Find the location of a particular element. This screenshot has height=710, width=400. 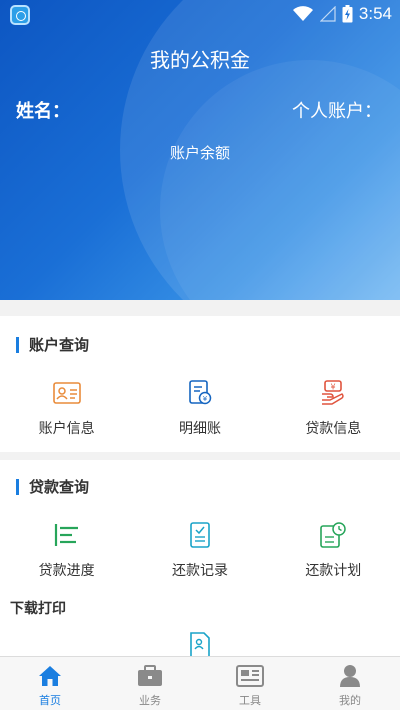

newspaper-icon is located at coordinates (250, 676).